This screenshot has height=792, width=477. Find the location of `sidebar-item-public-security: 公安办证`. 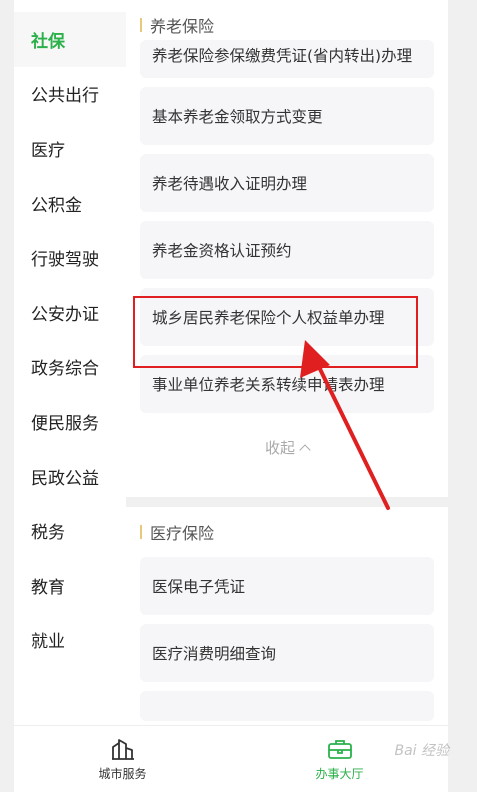

sidebar-item-public-security: 公安办证 is located at coordinates (70, 312).